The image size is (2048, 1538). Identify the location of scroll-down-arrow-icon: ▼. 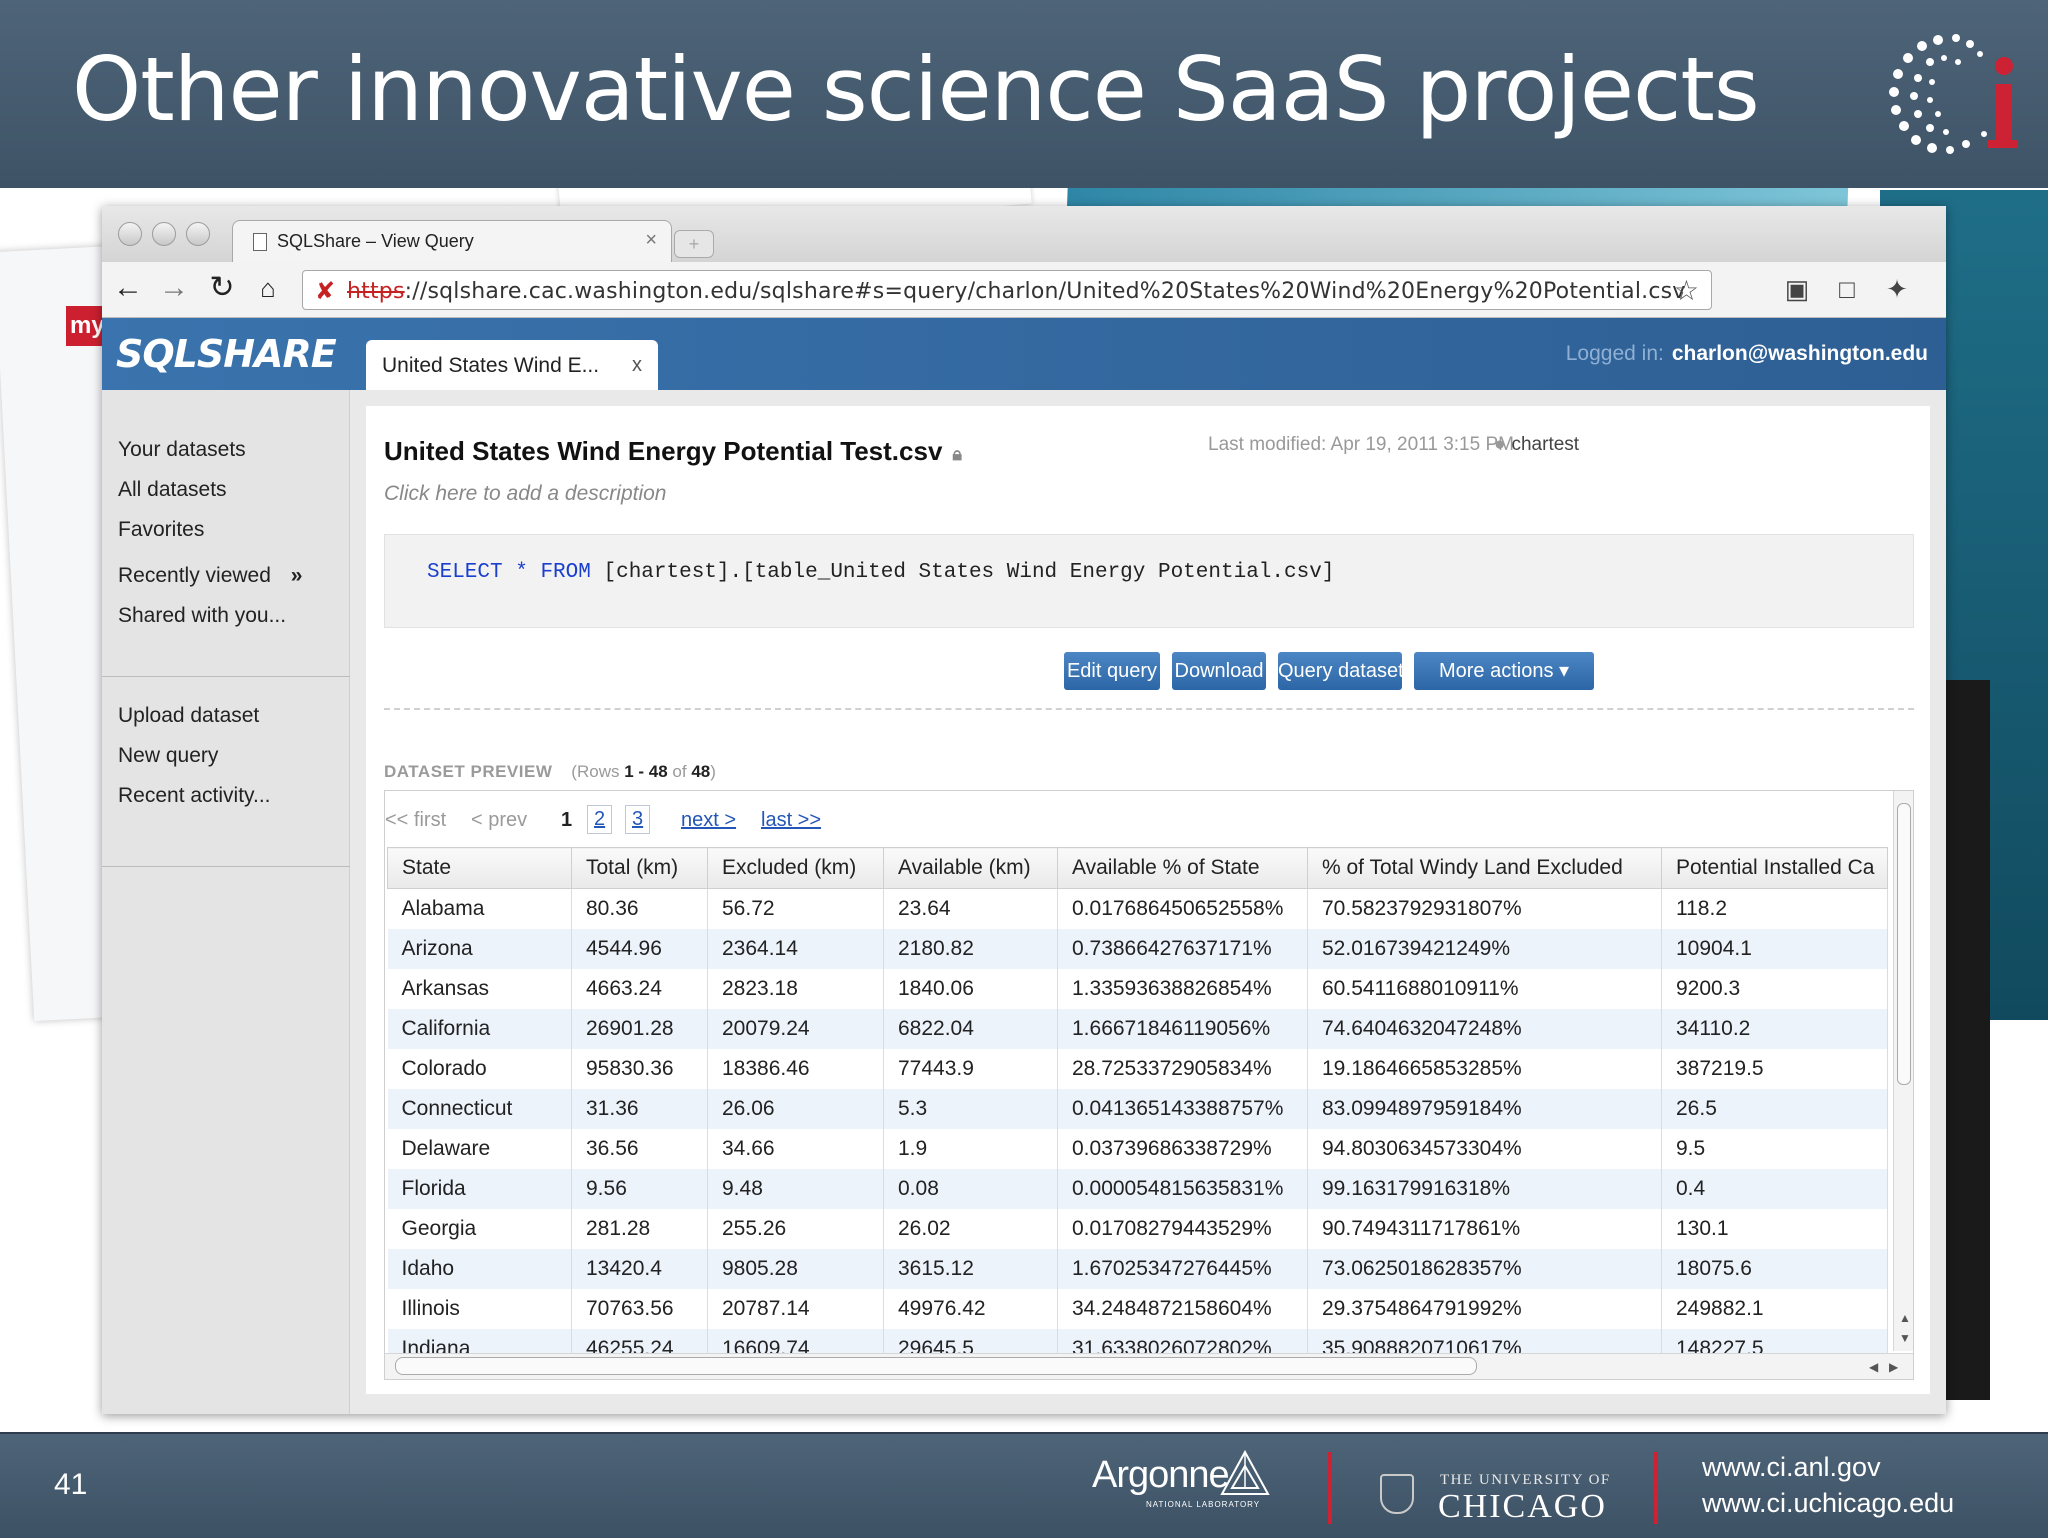
(1905, 1338).